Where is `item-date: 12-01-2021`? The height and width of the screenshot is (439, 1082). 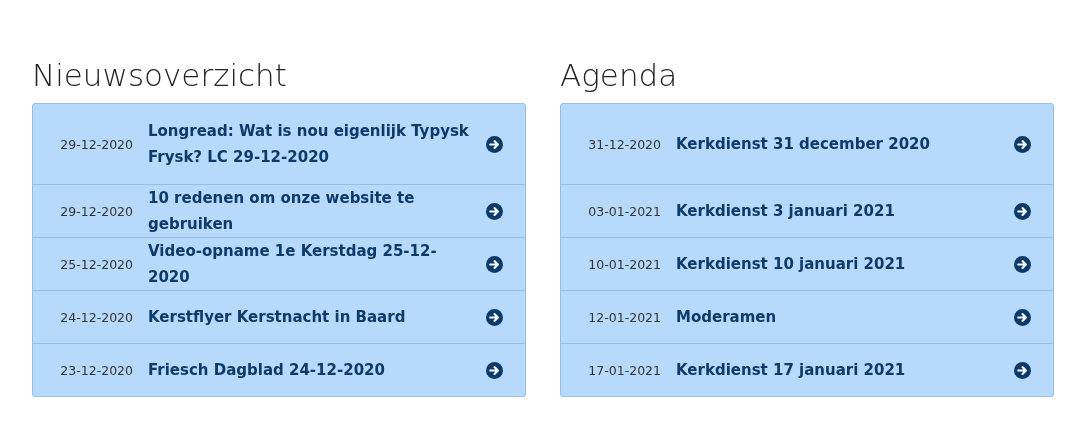 item-date: 12-01-2021 is located at coordinates (624, 317).